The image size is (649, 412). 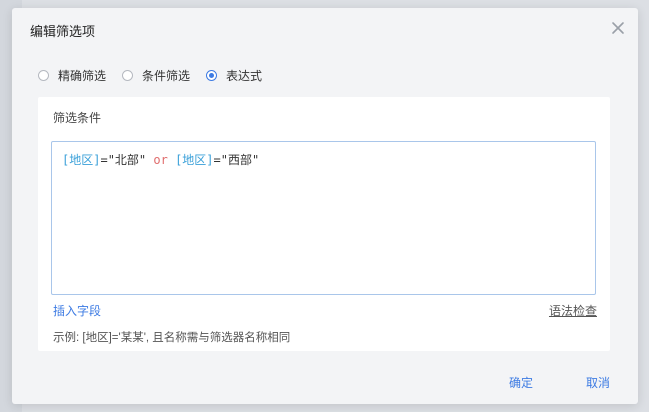 What do you see at coordinates (171, 160) in the screenshot?
I see `expression-token` at bounding box center [171, 160].